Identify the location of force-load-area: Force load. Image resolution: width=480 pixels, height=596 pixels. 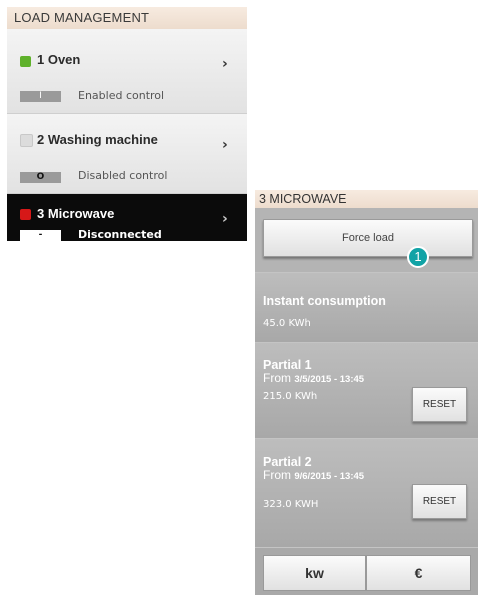
(366, 240).